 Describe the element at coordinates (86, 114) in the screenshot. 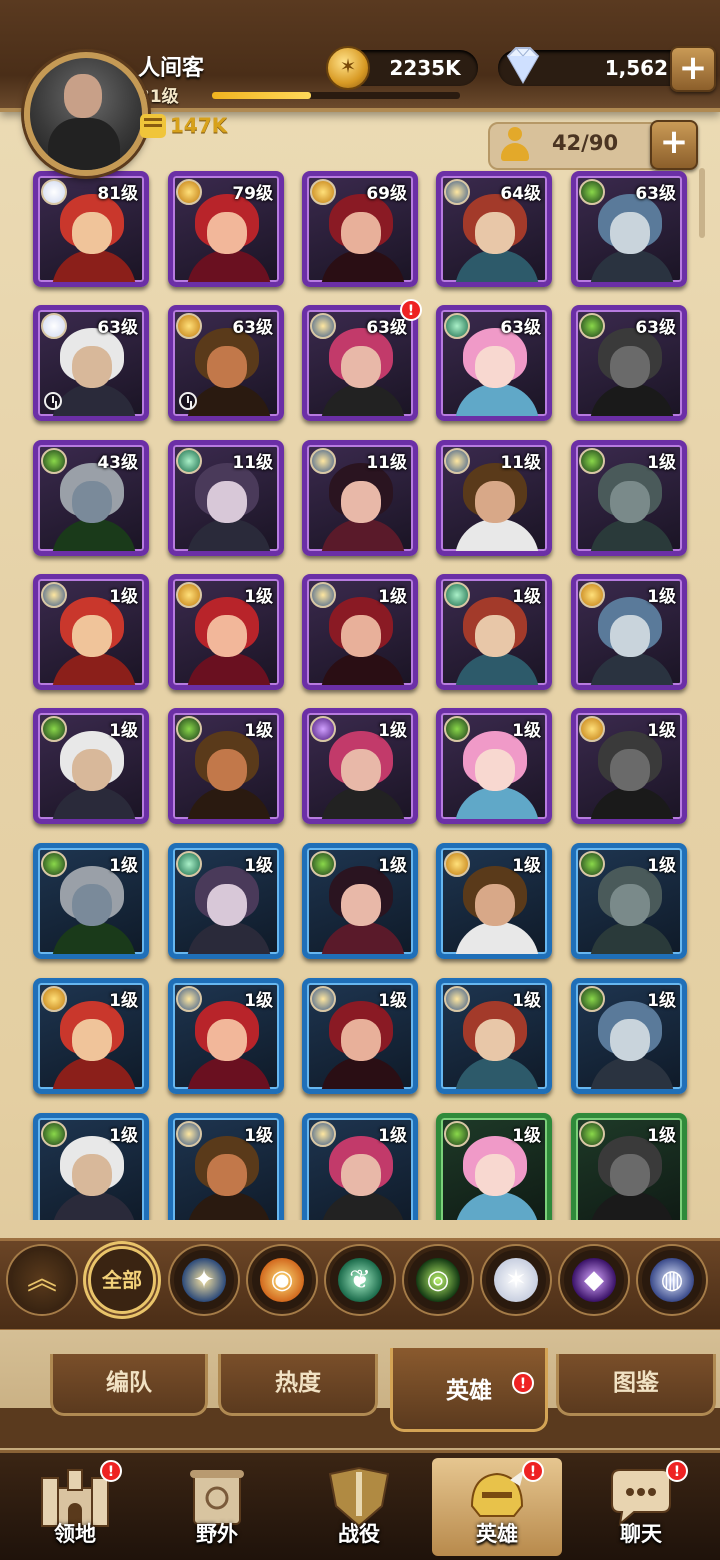

I see `player-avatar` at that location.